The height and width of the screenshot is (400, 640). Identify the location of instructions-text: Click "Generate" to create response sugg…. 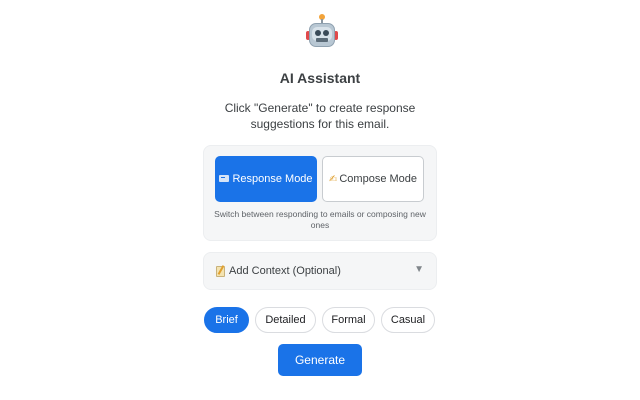
(320, 116).